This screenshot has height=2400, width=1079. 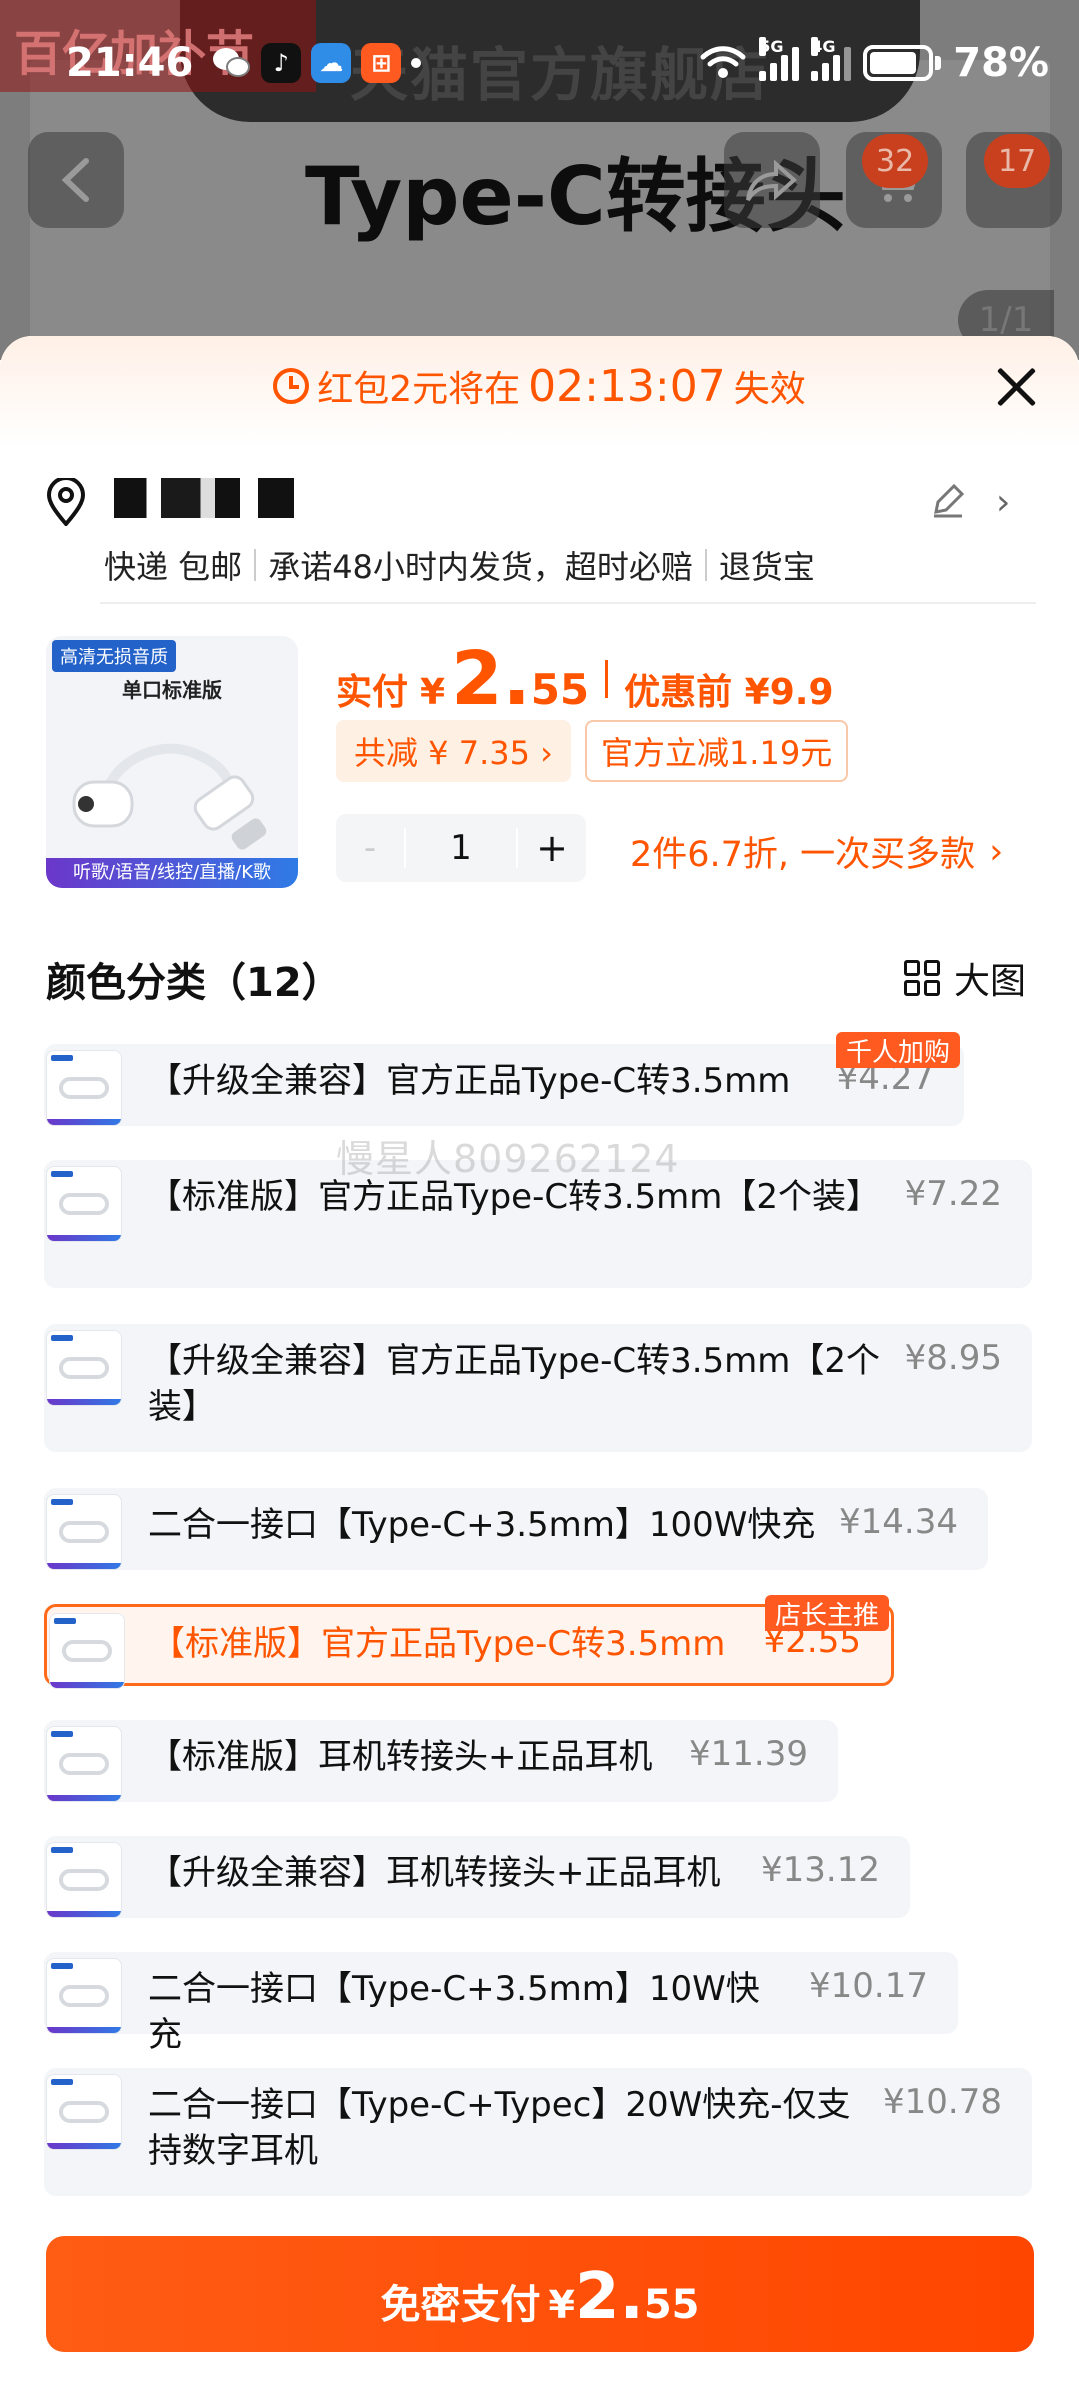 What do you see at coordinates (748, 1754) in the screenshot?
I see `option-price: ¥11.39` at bounding box center [748, 1754].